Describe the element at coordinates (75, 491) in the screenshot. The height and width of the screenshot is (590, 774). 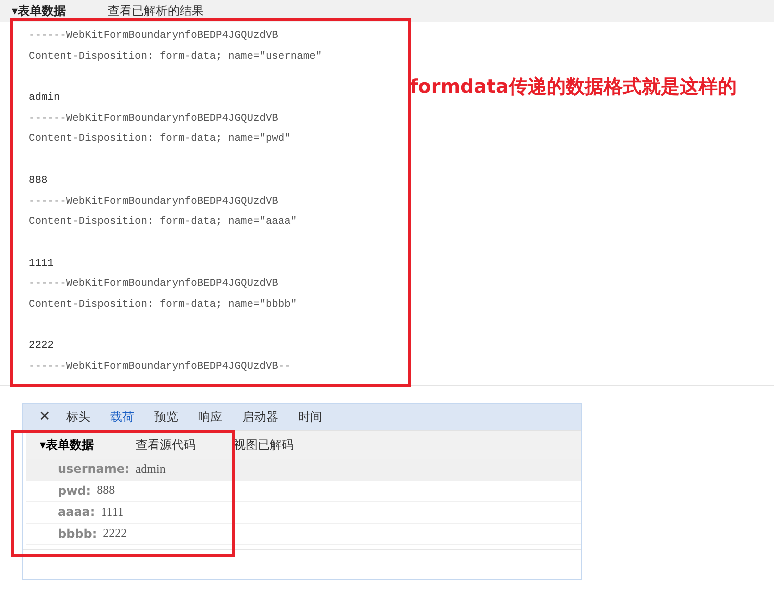
I see `field-name: pwd:` at that location.